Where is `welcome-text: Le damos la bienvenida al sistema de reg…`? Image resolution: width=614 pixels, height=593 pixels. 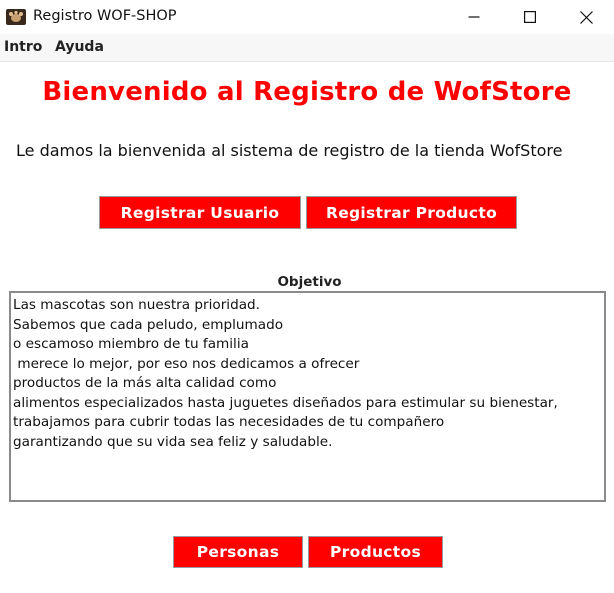 welcome-text: Le damos la bienvenida al sistema de reg… is located at coordinates (289, 150).